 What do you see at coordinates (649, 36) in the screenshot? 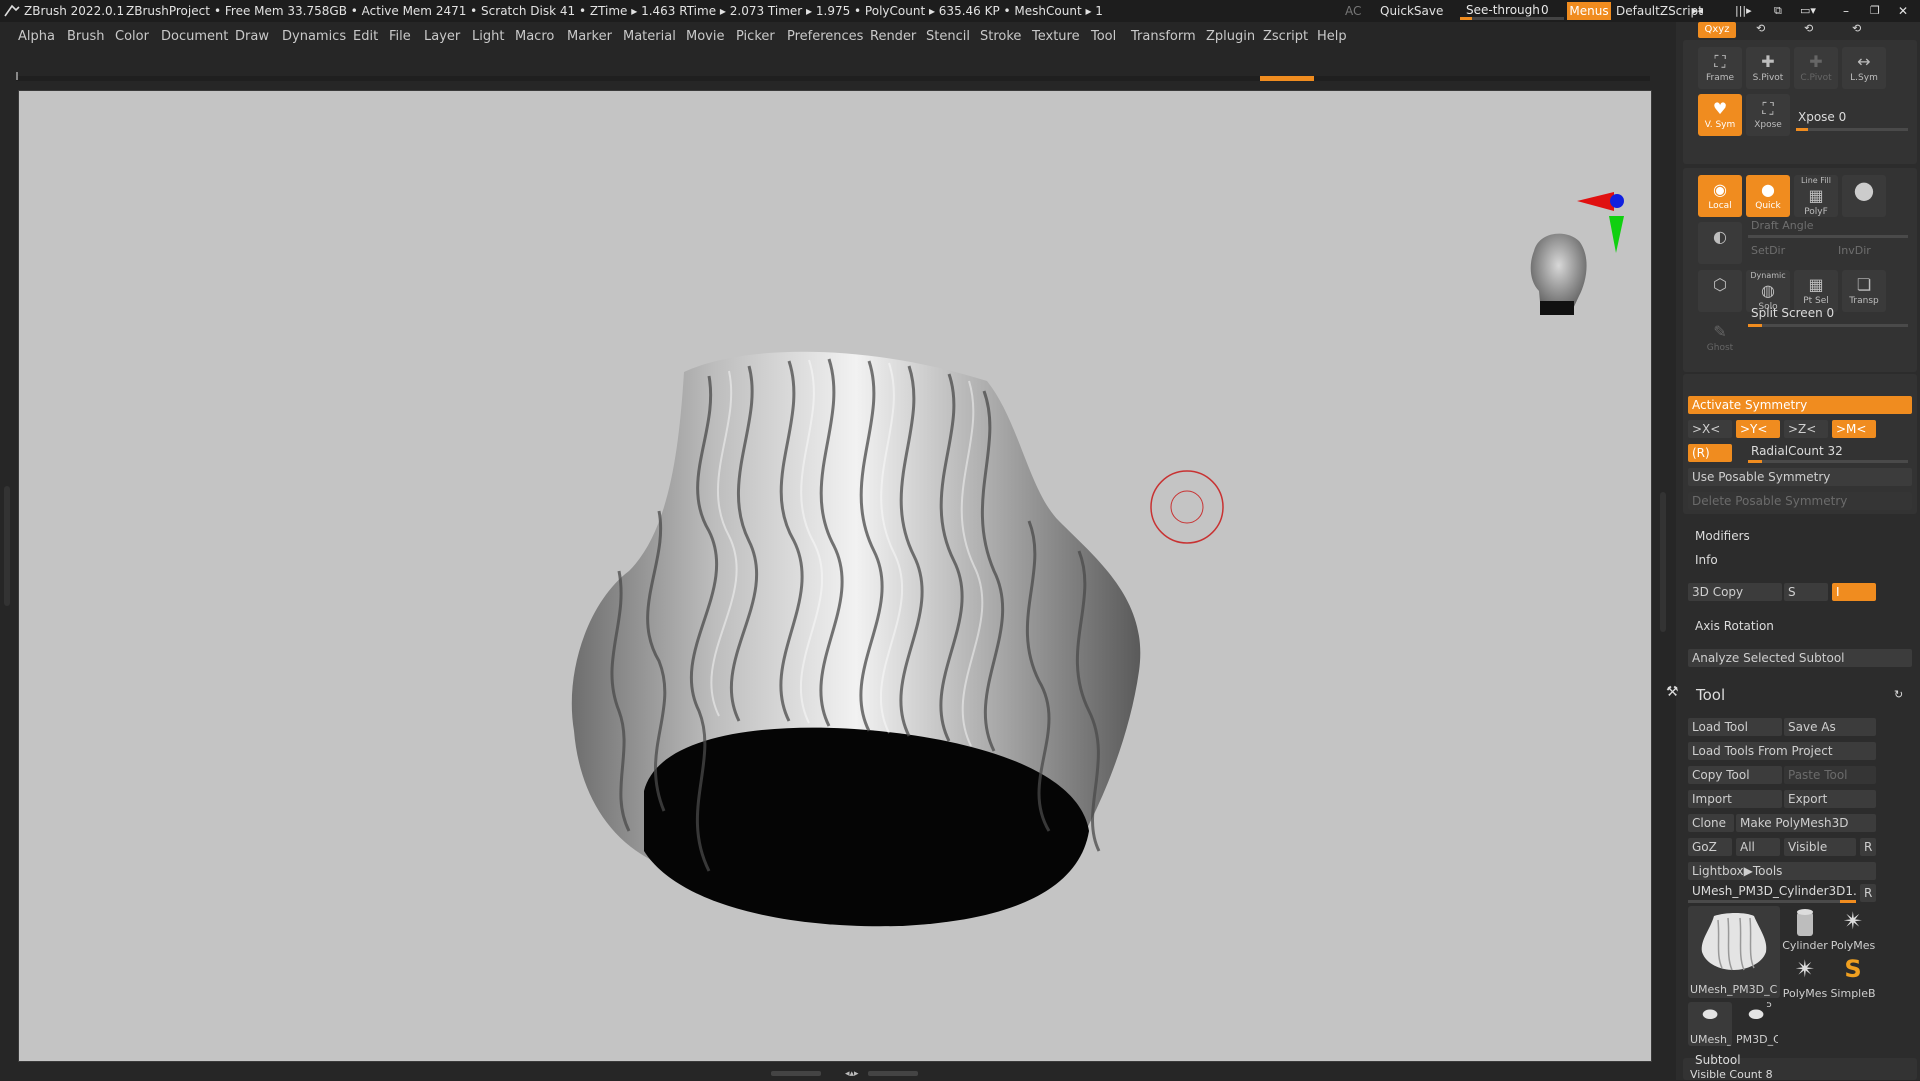
I see `menu-material: Material` at bounding box center [649, 36].